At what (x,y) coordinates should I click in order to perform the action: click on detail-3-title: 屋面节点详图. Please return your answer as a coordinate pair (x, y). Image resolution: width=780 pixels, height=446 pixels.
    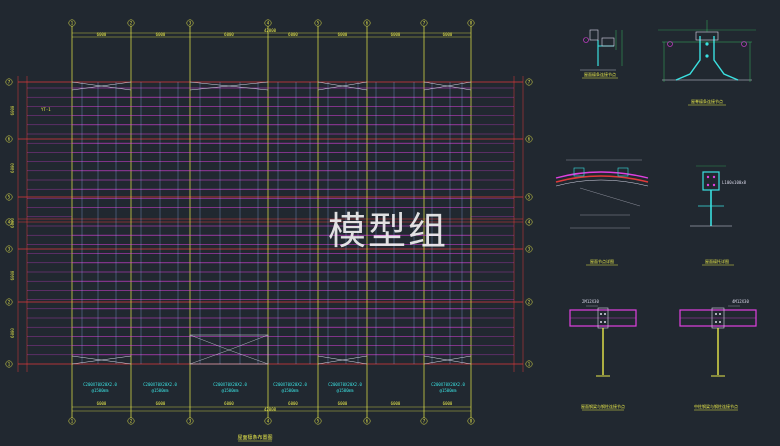
    Looking at the image, I should click on (602, 261).